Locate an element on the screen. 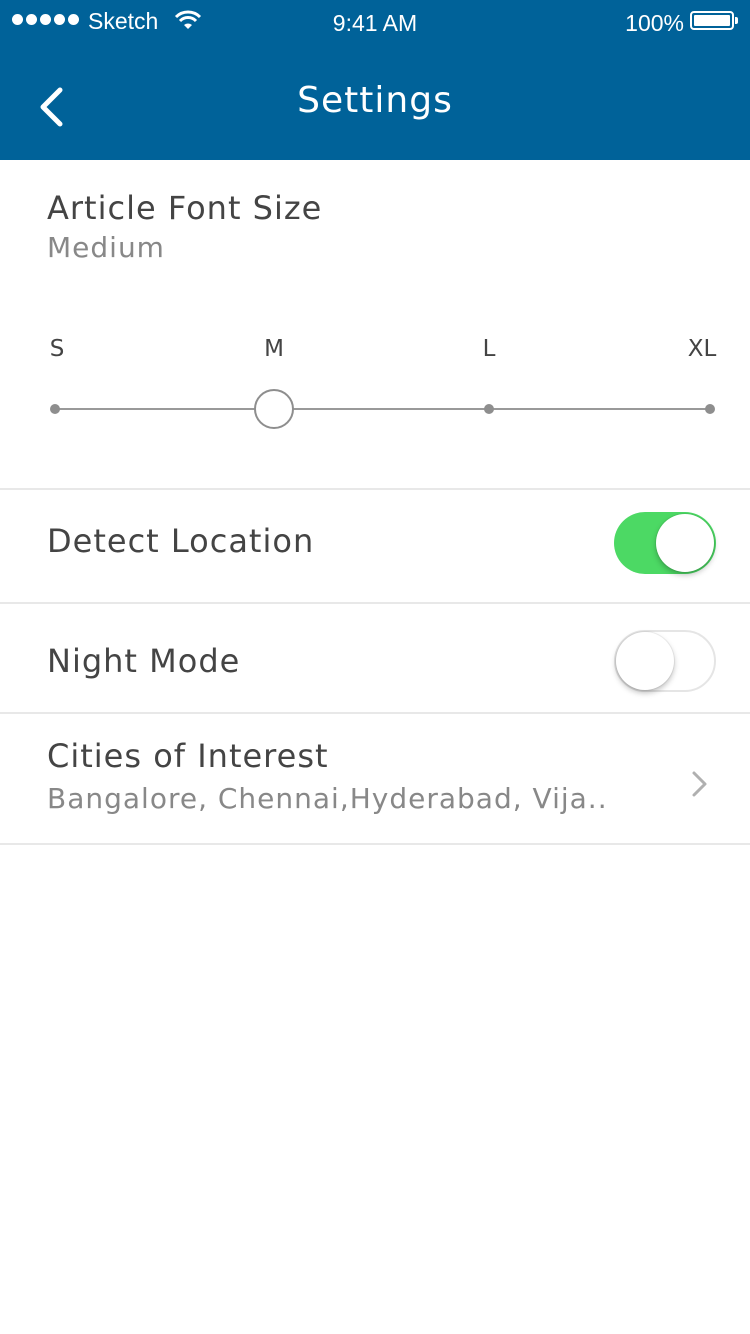 The image size is (750, 1334). slider-stop-l is located at coordinates (489, 409).